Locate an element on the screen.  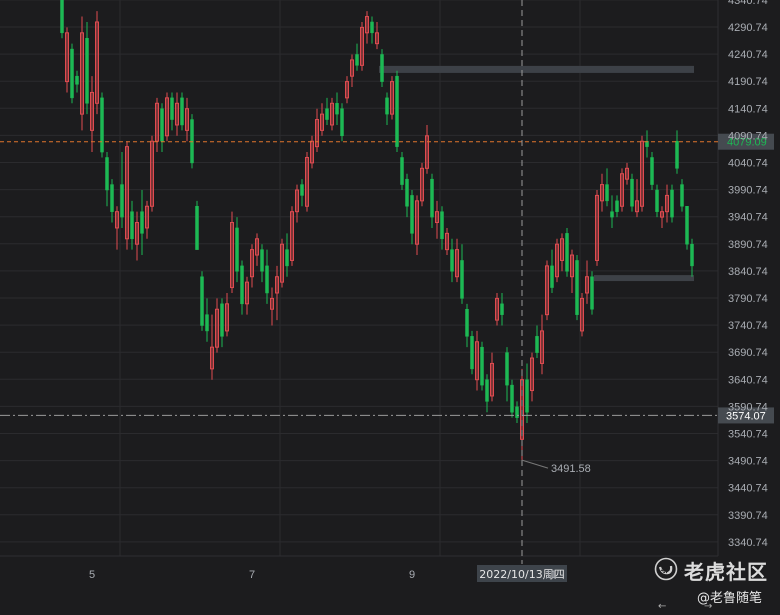
scroll-right-arrow: → is located at coordinates (708, 606).